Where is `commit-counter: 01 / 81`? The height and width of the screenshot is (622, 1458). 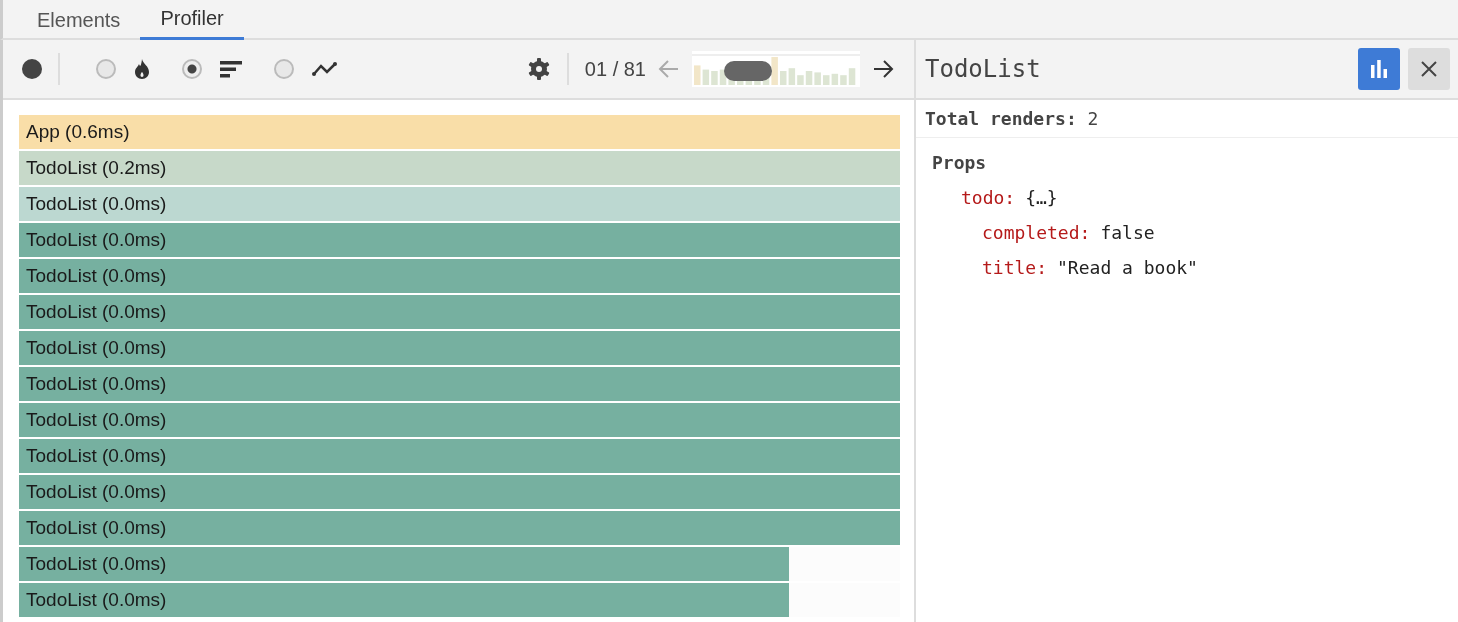 commit-counter: 01 / 81 is located at coordinates (615, 69).